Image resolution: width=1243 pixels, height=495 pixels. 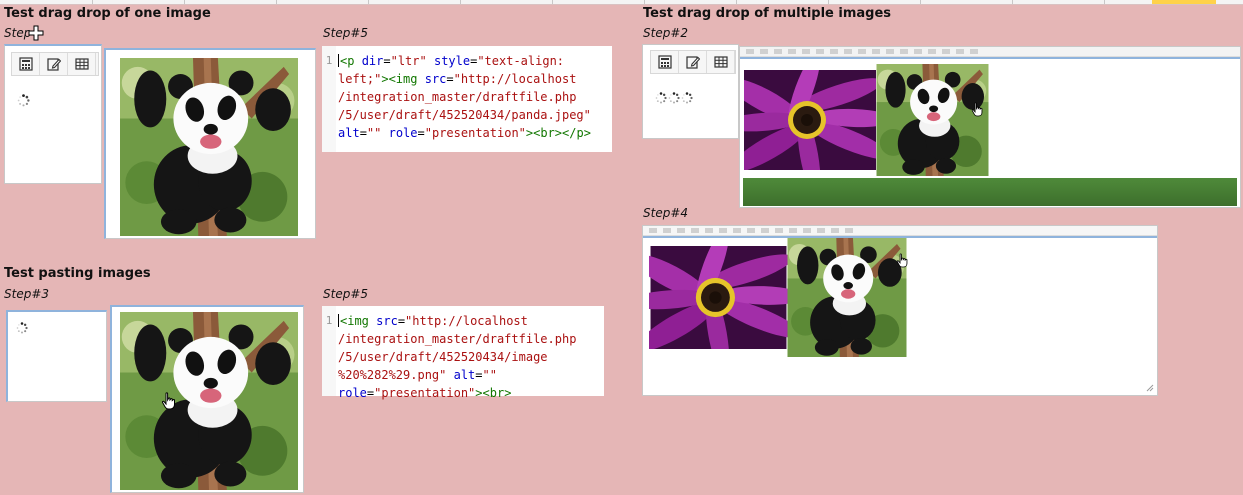 What do you see at coordinates (77, 273) in the screenshot?
I see `section-title-pasting: Test pasting images` at bounding box center [77, 273].